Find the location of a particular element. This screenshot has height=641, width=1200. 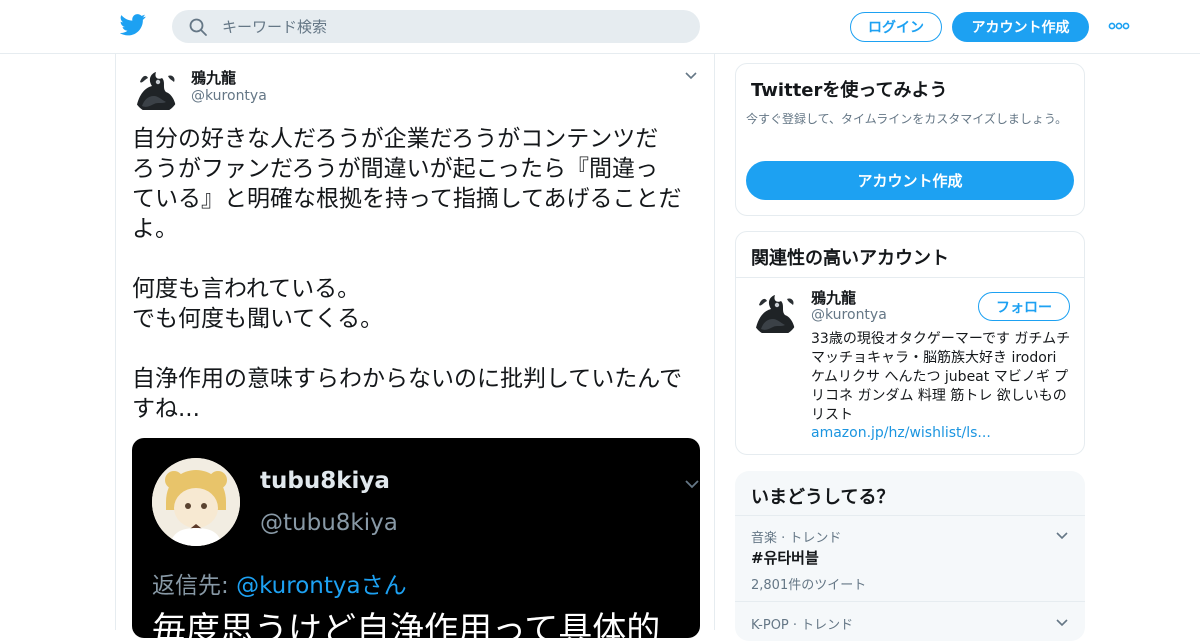

media-author-handle: @tubu8kiya is located at coordinates (329, 523).